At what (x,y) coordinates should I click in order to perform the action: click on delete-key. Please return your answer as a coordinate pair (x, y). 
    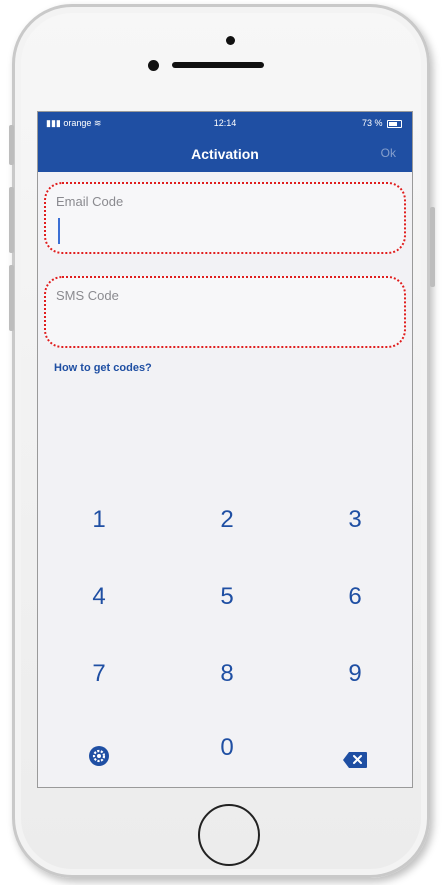
    Looking at the image, I should click on (355, 748).